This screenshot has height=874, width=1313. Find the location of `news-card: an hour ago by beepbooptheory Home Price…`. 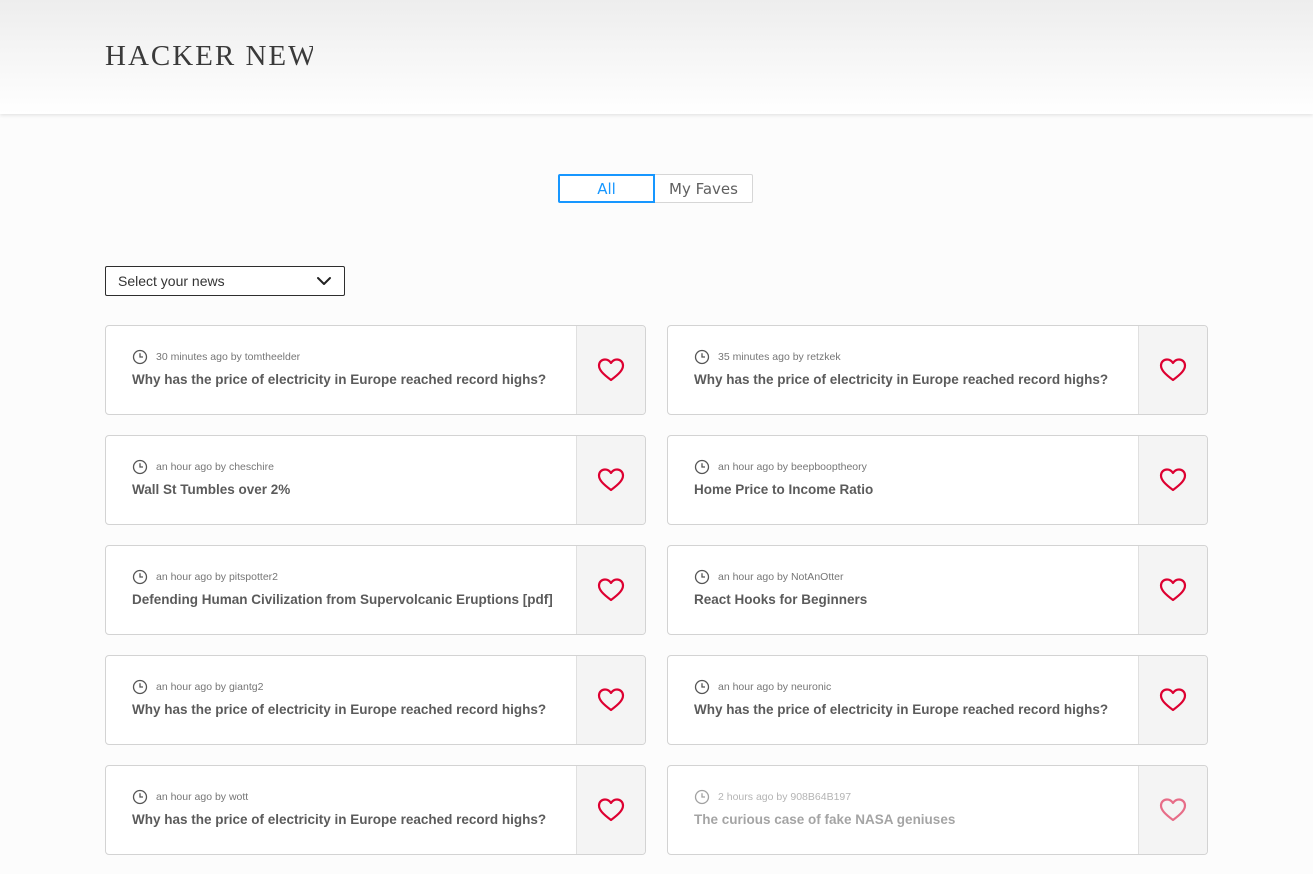

news-card: an hour ago by beepbooptheory Home Price… is located at coordinates (937, 480).